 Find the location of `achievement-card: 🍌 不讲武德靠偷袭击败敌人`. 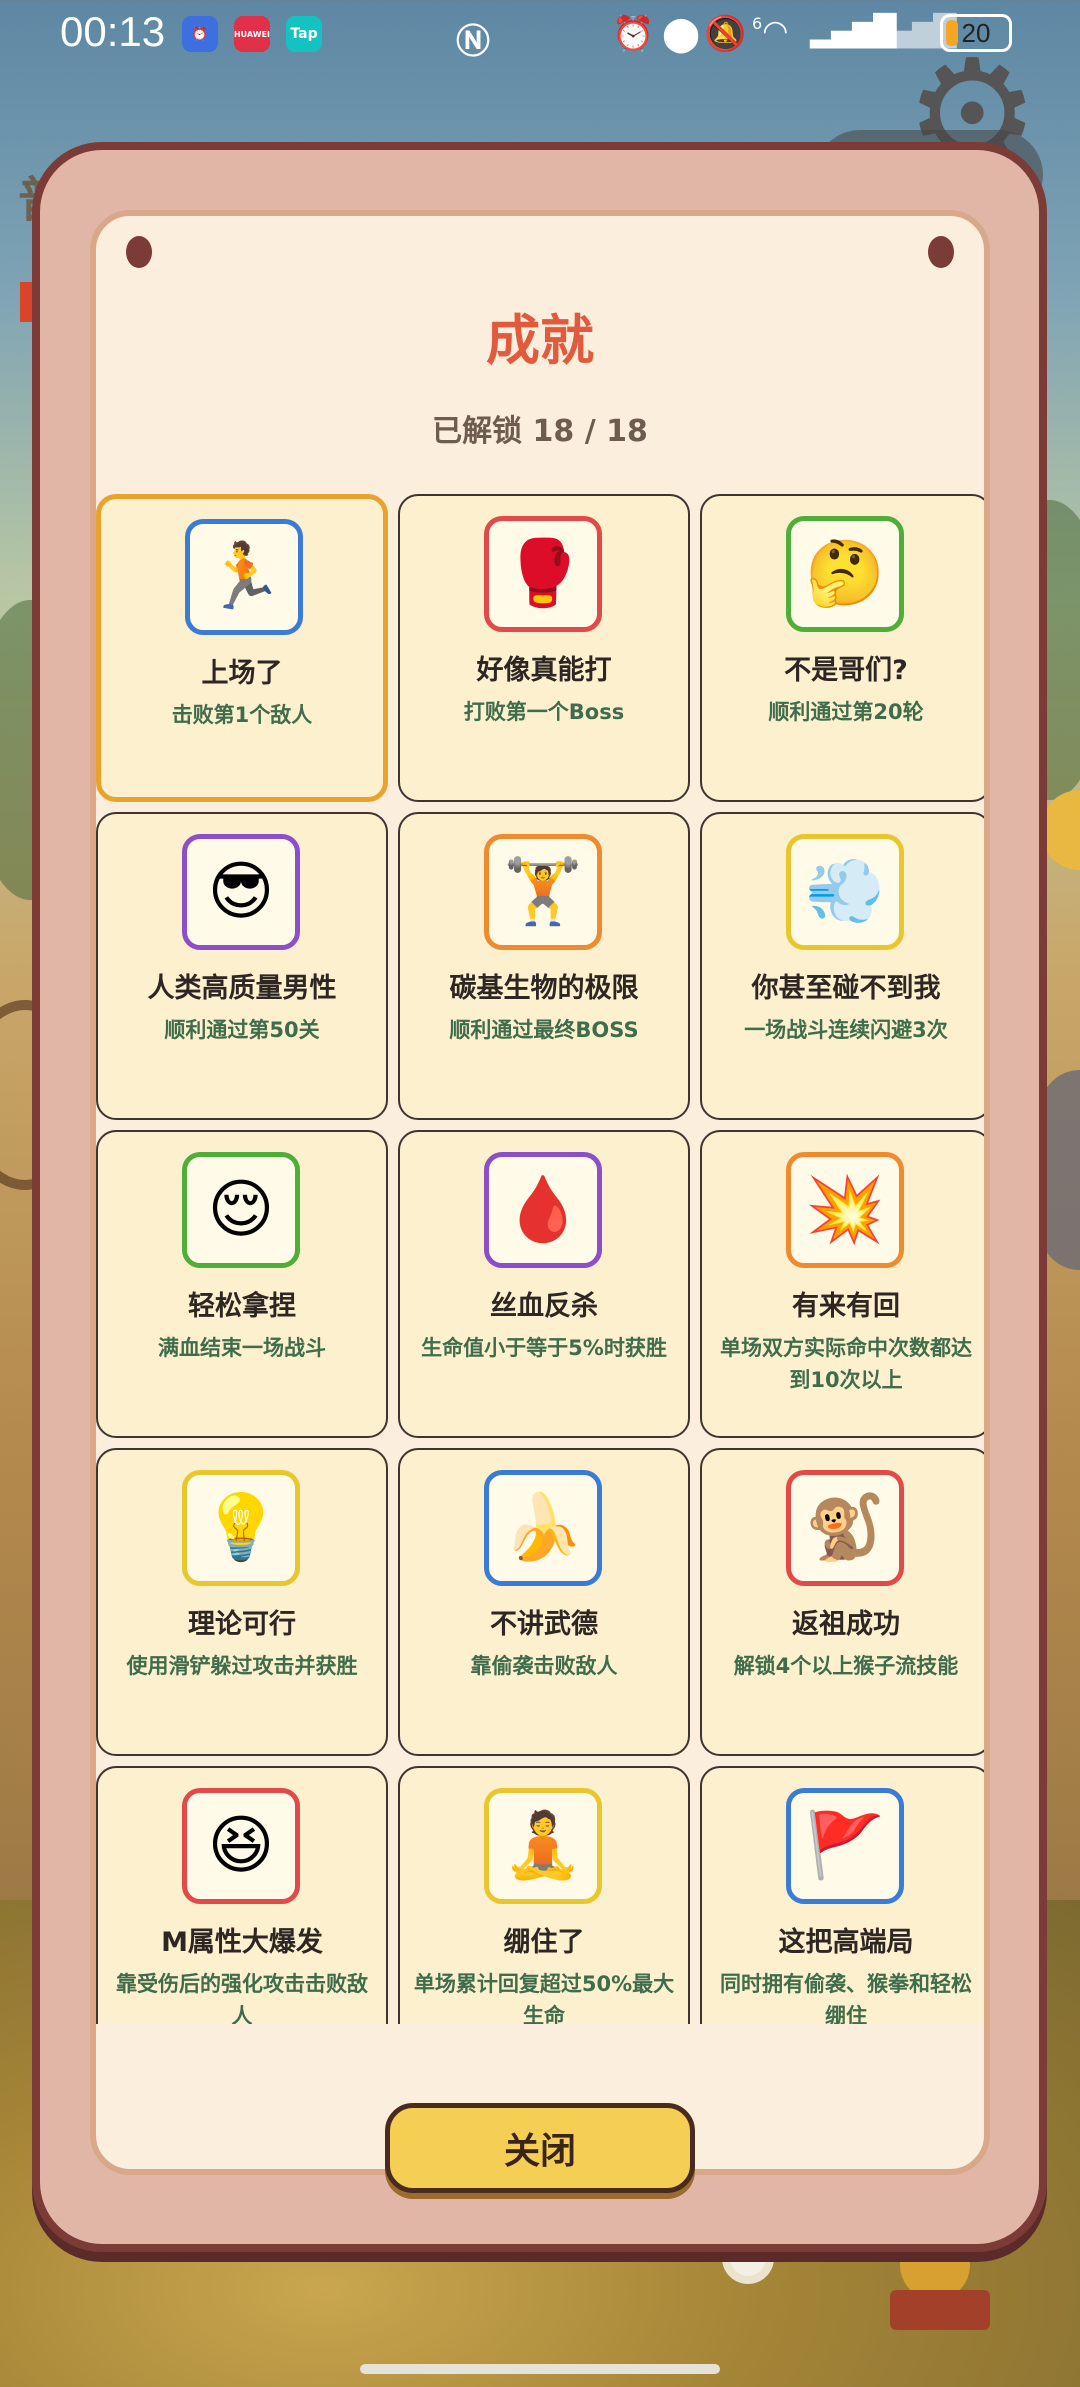

achievement-card: 🍌 不讲武德靠偷袭击败敌人 is located at coordinates (544, 1602).